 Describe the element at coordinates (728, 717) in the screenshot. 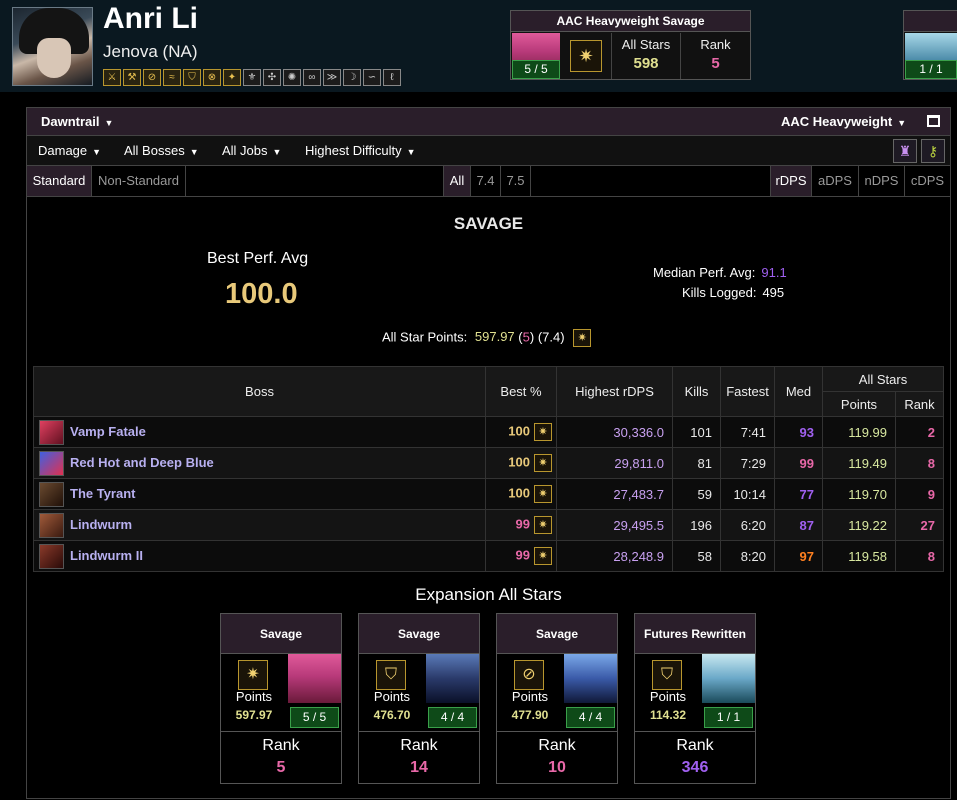

I see `kills-count: 1 / 1` at that location.